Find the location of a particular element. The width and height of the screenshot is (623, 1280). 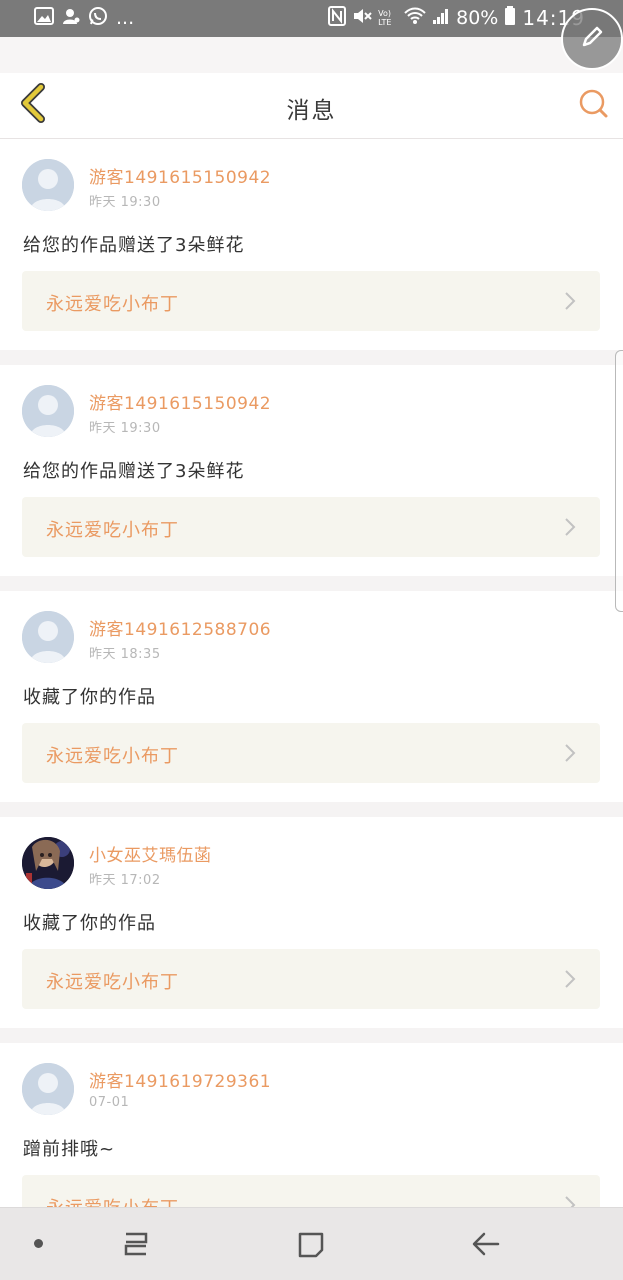

nfc-icon is located at coordinates (337, 18).